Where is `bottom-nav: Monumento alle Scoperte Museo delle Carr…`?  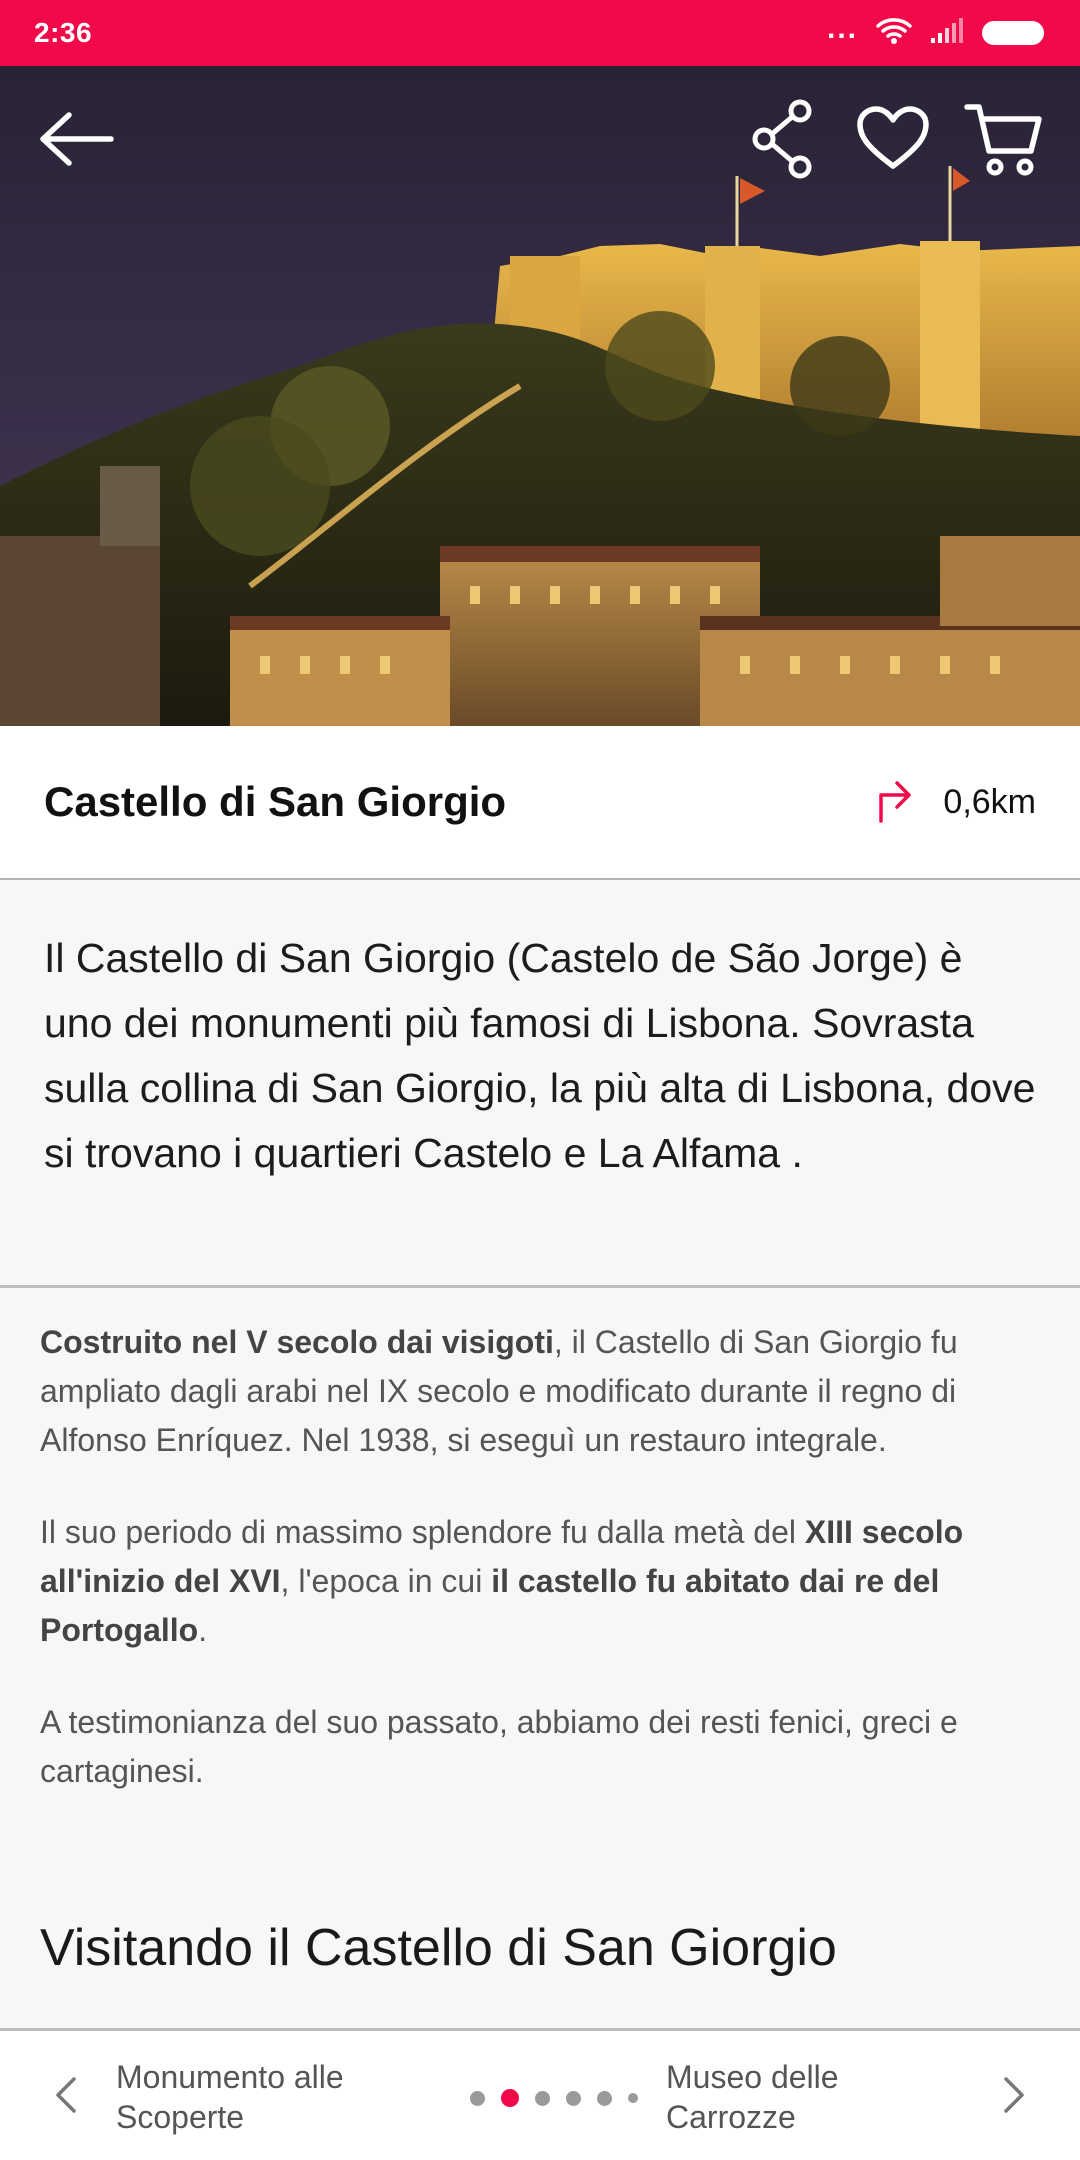
bottom-nav: Monumento alle Scoperte Museo delle Carr… is located at coordinates (540, 2094).